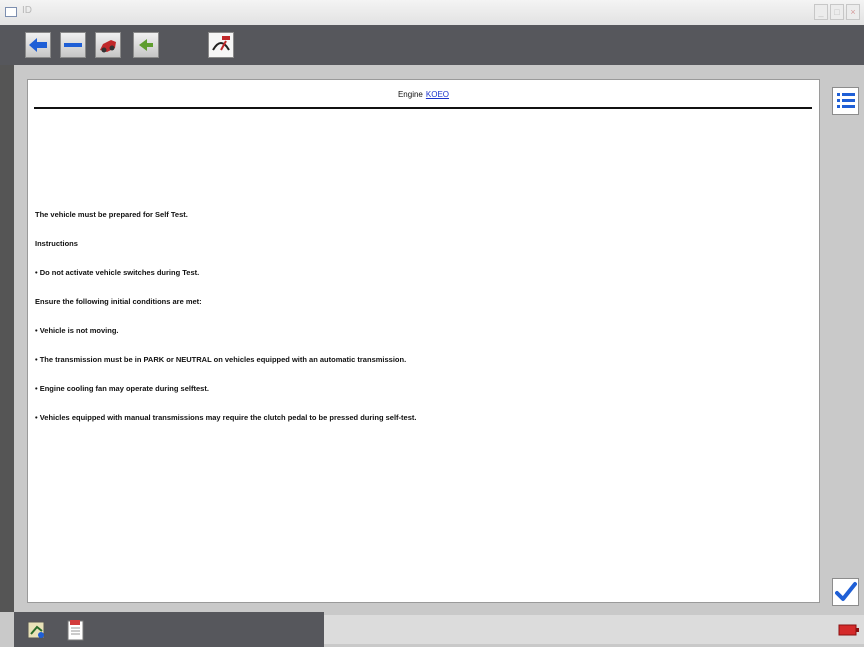 This screenshot has width=864, height=647. I want to click on koeo-link: KOEO, so click(437, 94).